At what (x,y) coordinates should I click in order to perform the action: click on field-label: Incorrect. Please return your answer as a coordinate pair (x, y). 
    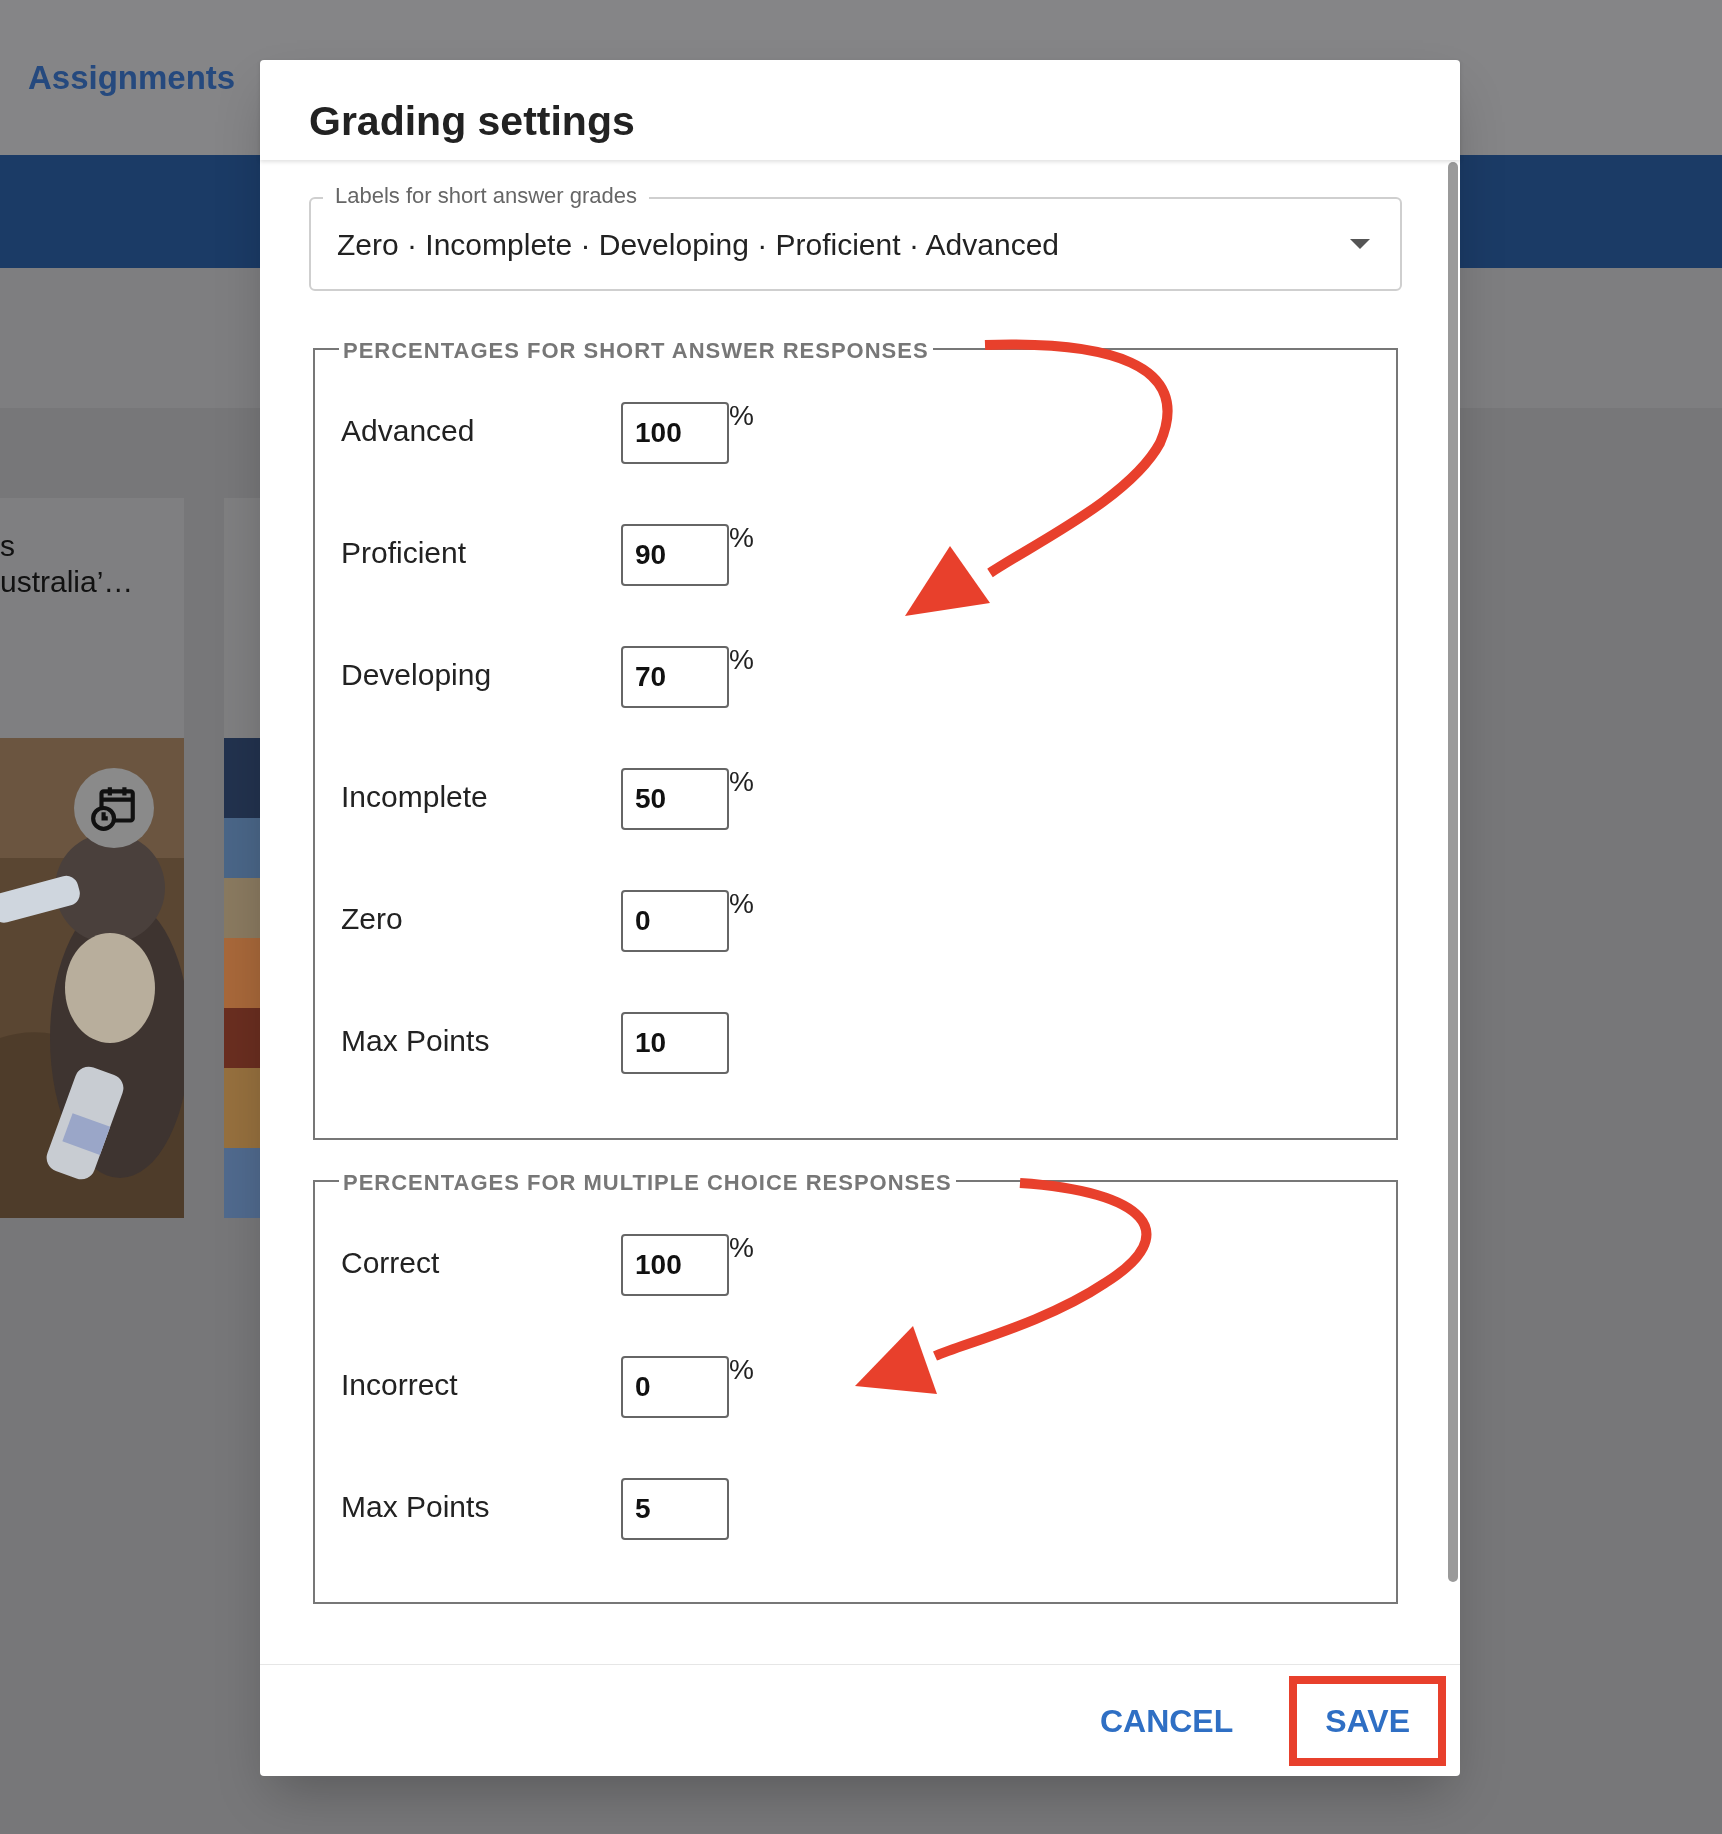
    Looking at the image, I should click on (400, 1385).